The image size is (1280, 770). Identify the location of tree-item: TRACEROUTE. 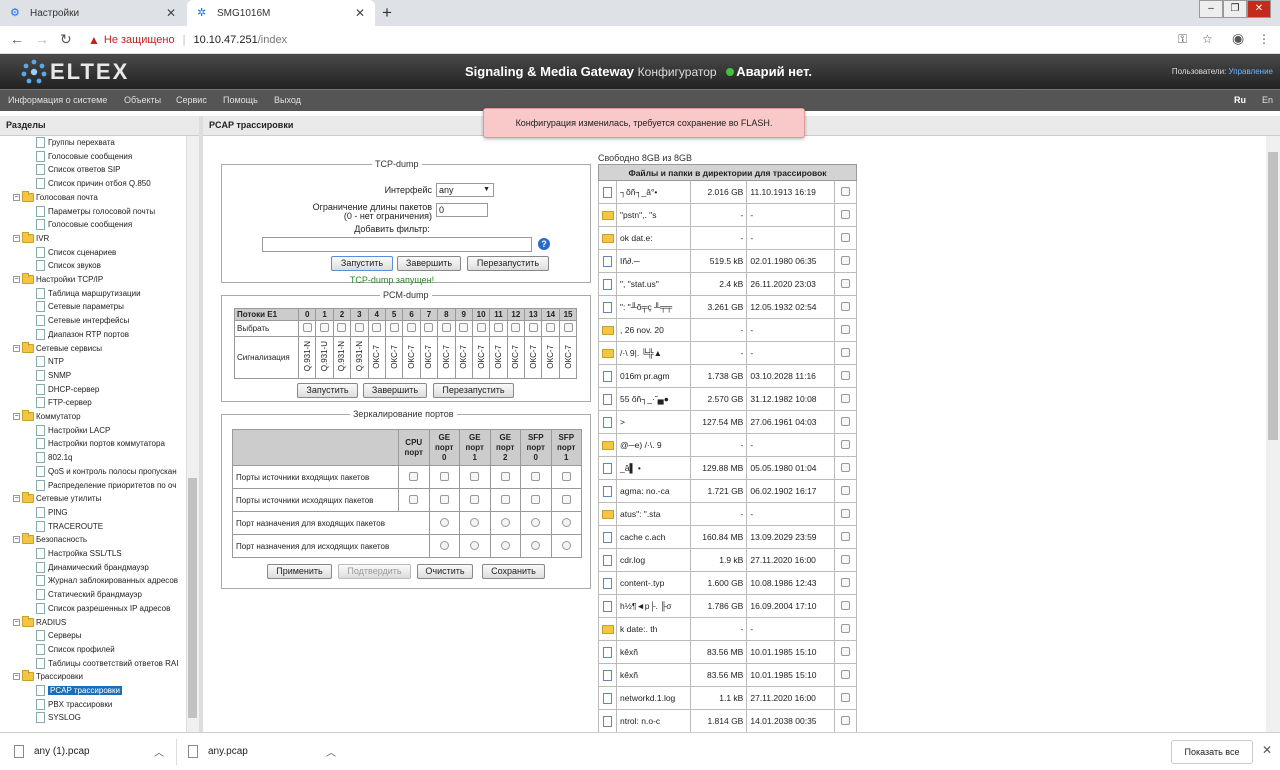
(69, 526).